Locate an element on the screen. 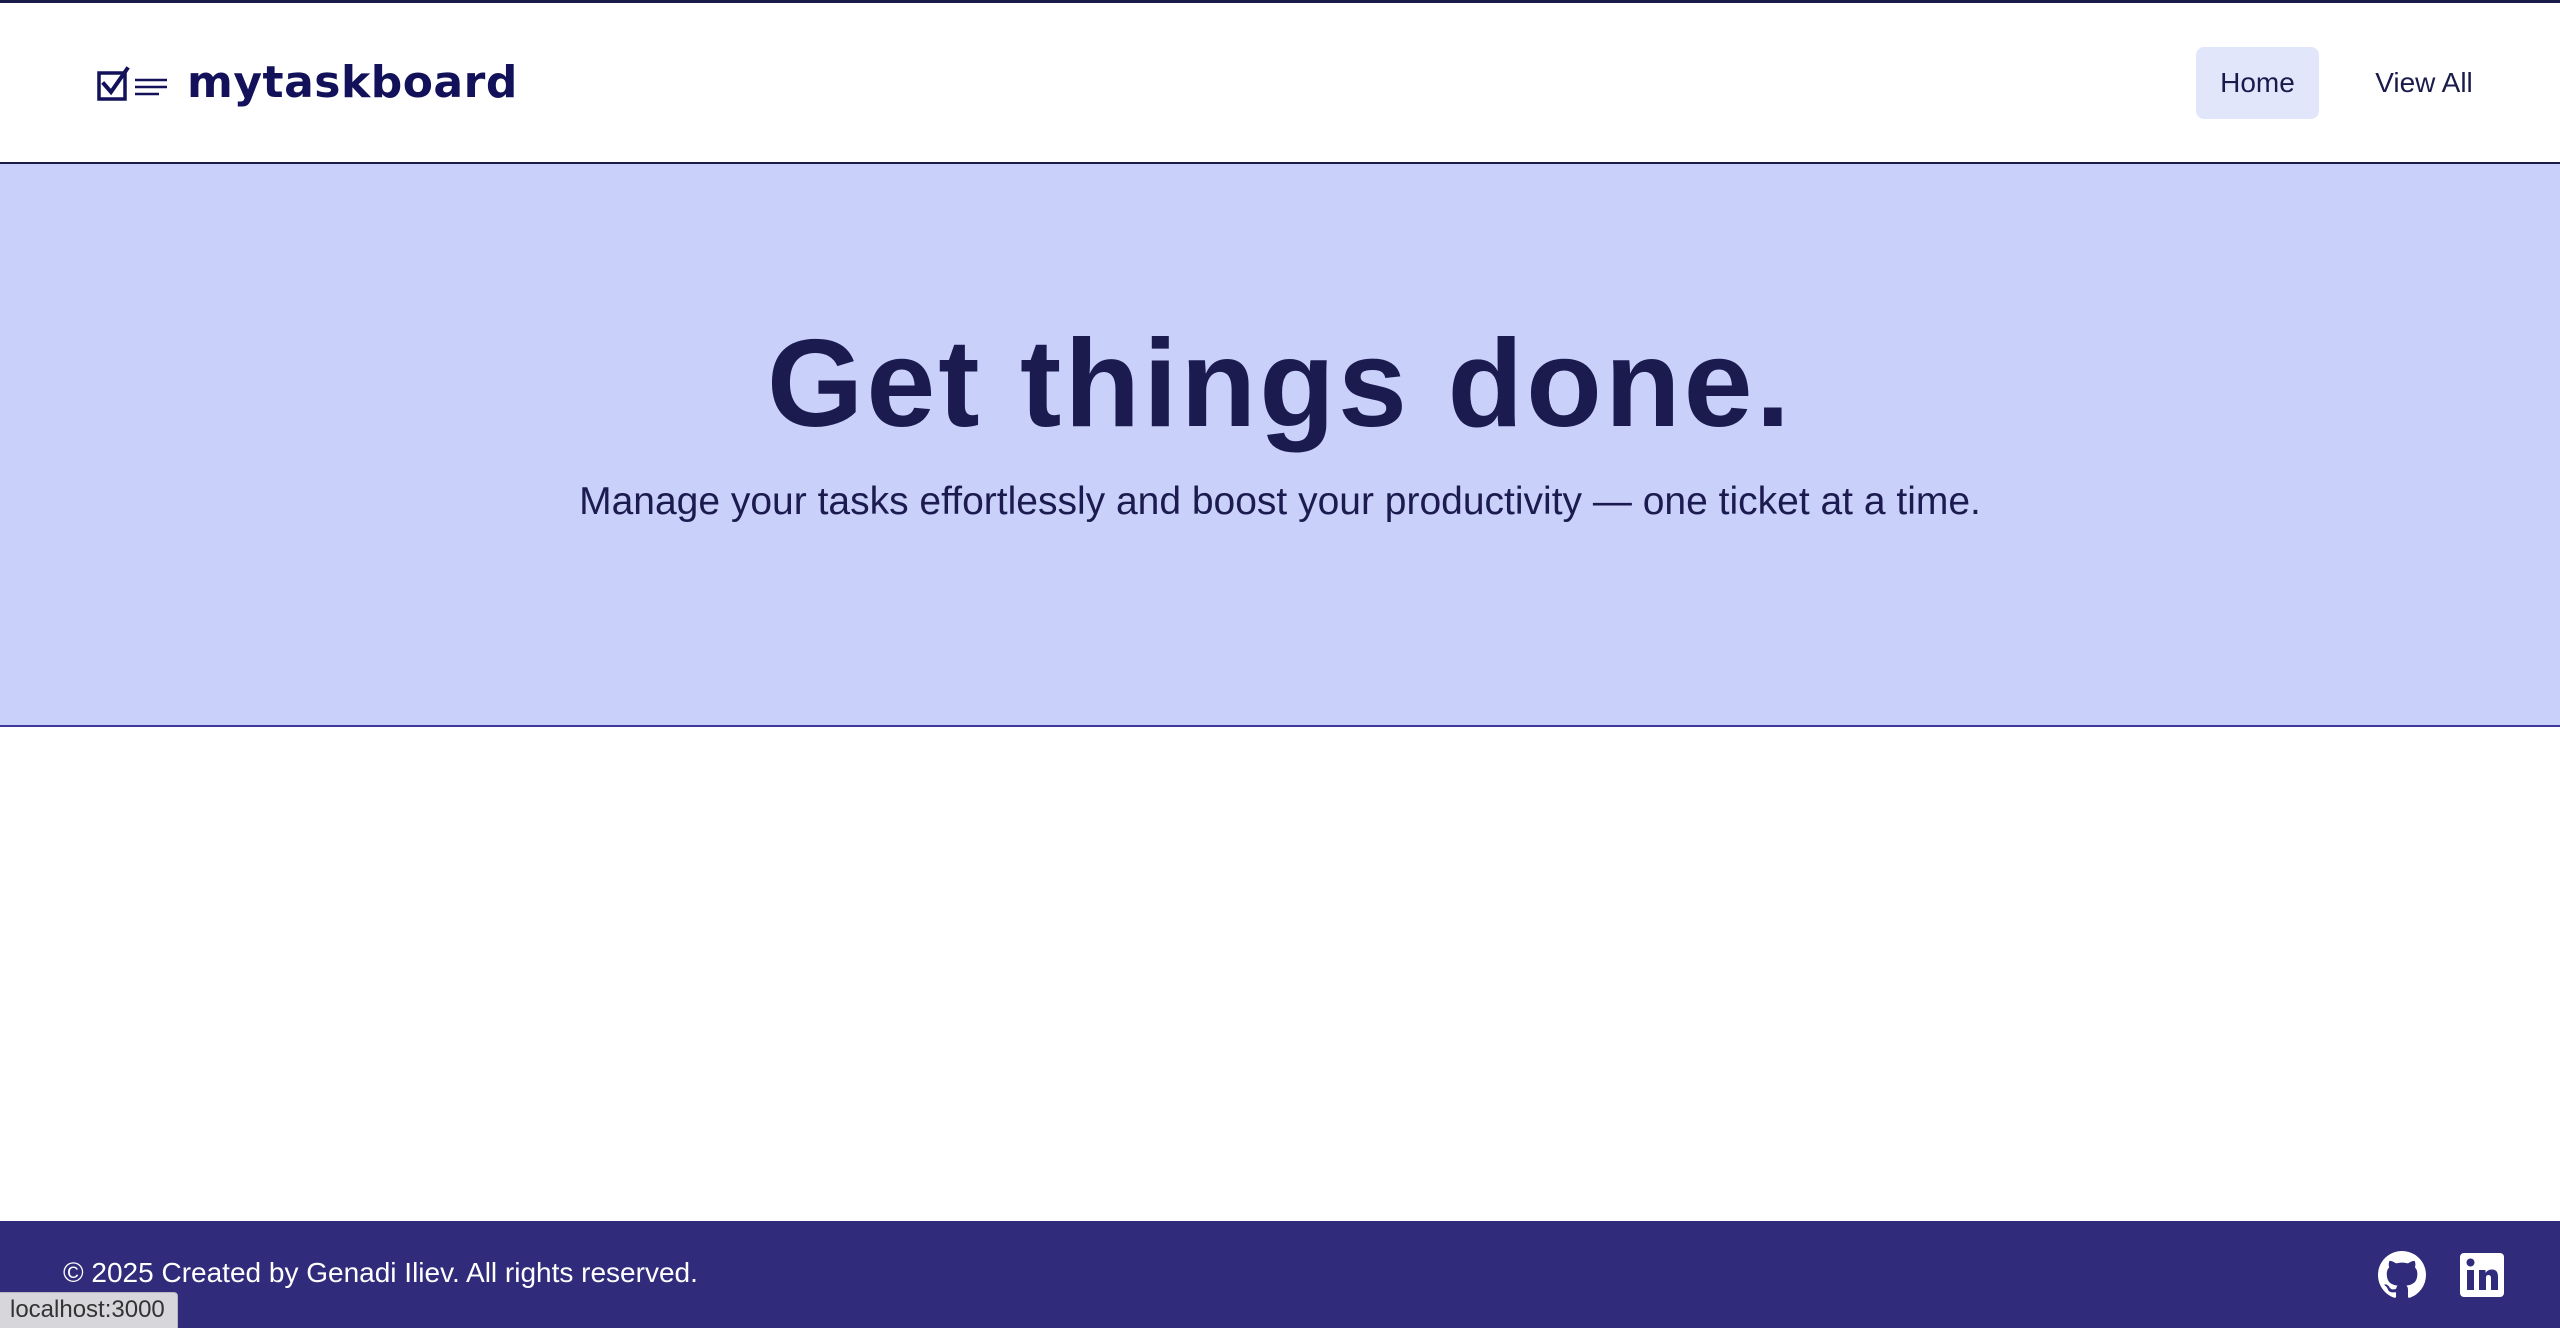  logo: mytaskboard is located at coordinates (307, 83).